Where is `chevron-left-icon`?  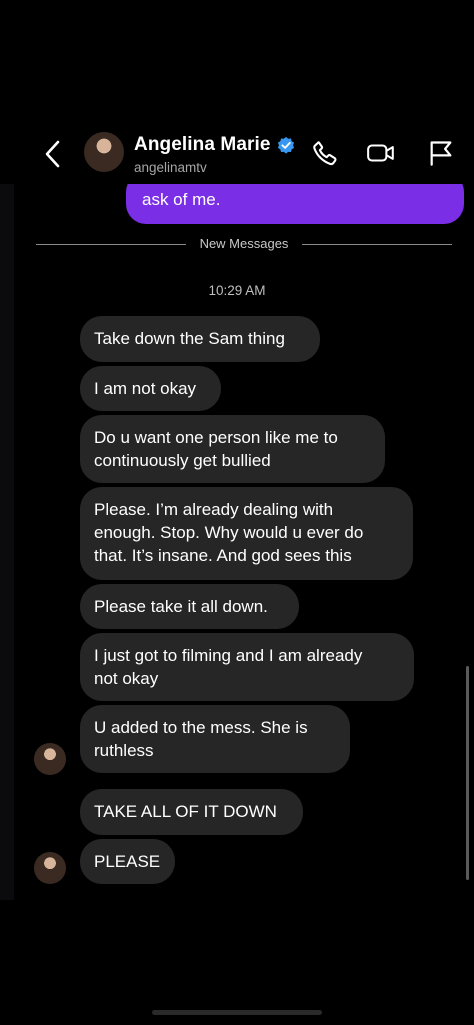
chevron-left-icon is located at coordinates (52, 154).